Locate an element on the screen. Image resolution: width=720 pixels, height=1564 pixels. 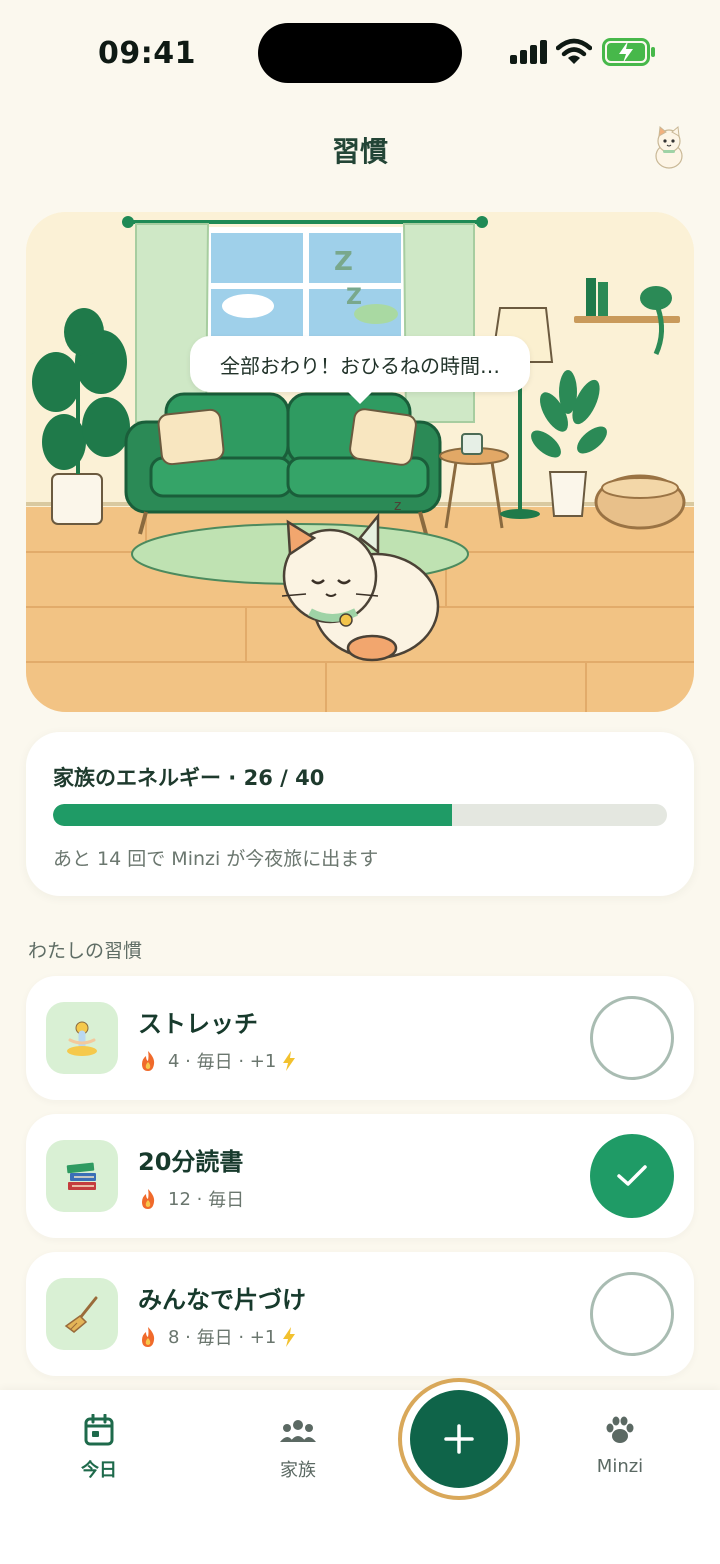
tab-label: 家族 is located at coordinates (298, 1470).